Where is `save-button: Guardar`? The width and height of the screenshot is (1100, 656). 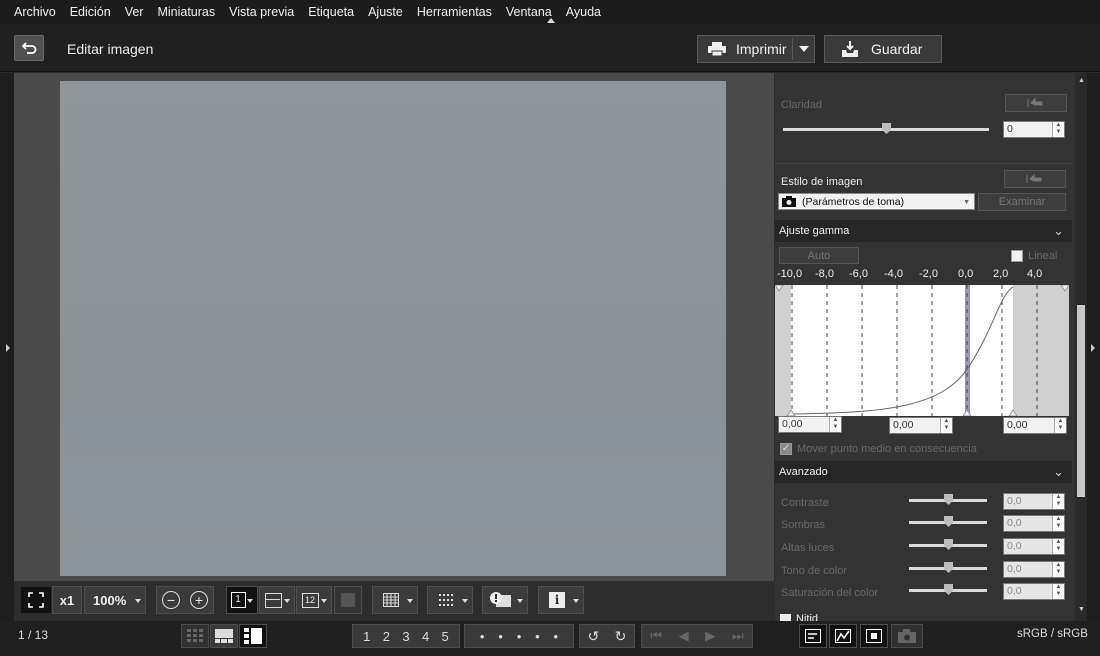
save-button: Guardar is located at coordinates (883, 49).